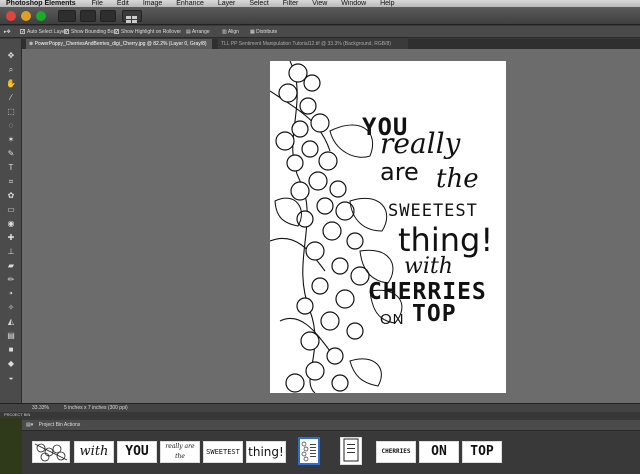 This screenshot has width=640, height=474. Describe the element at coordinates (180, 452) in the screenshot. I see `bin-thumb-really-are-the: really are the` at that location.